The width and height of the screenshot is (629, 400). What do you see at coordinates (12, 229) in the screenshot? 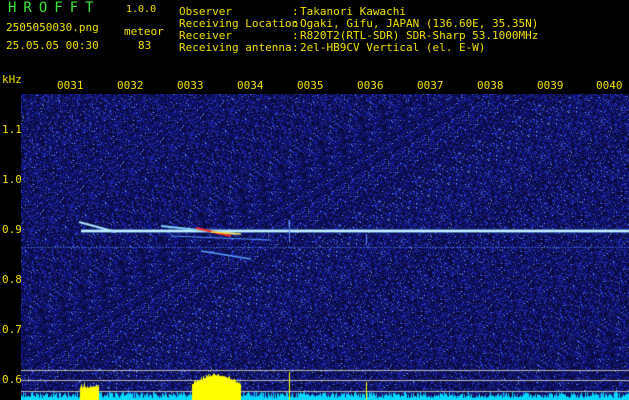
I see `freq-tick-label: 0.9` at bounding box center [12, 229].